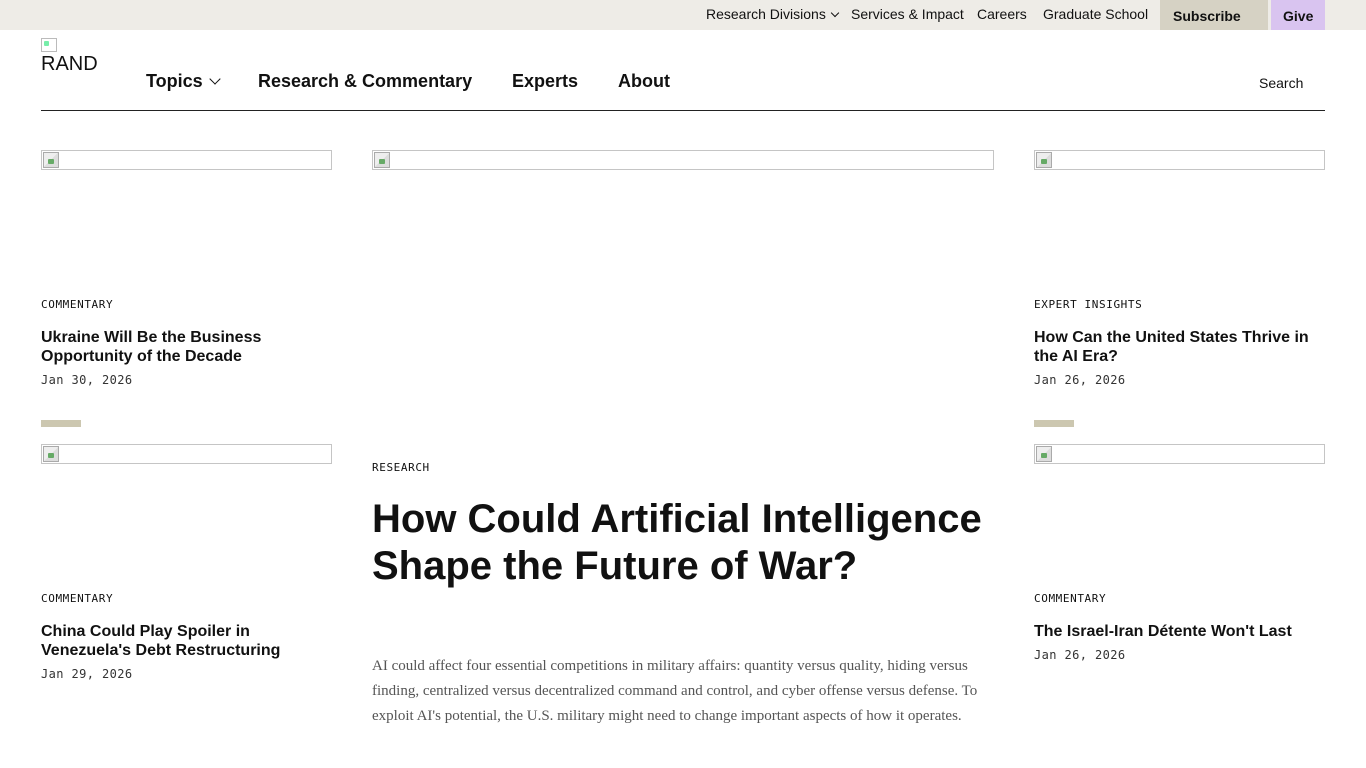 The height and width of the screenshot is (768, 1366). What do you see at coordinates (1095, 14) in the screenshot?
I see `graduate-school-link: Graduate School` at bounding box center [1095, 14].